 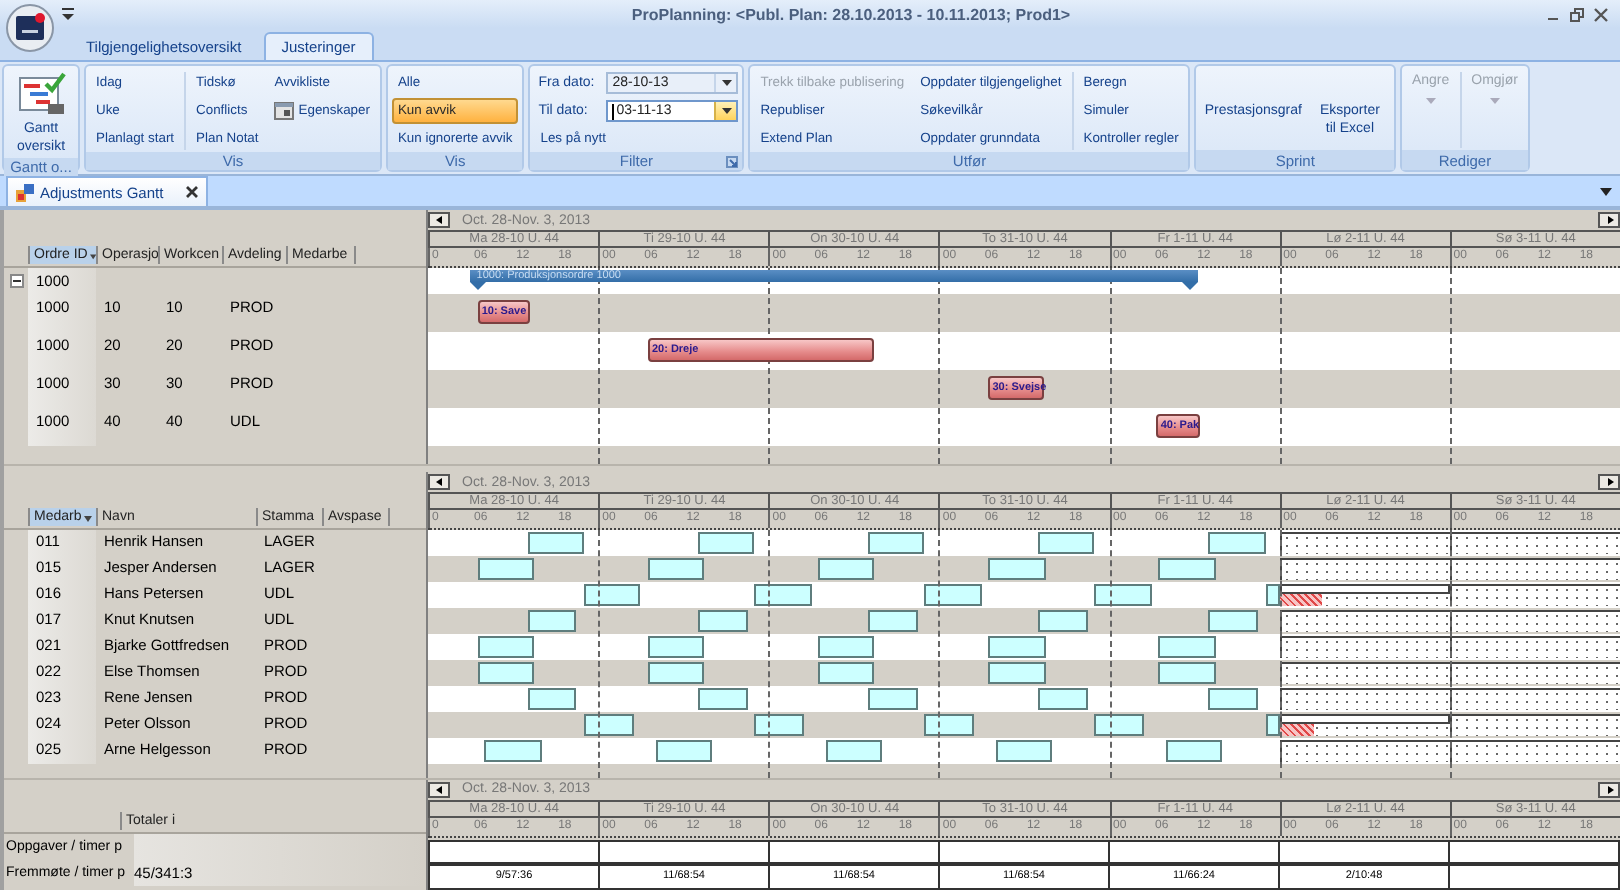 What do you see at coordinates (16, 281) in the screenshot?
I see `collapse-toggle` at bounding box center [16, 281].